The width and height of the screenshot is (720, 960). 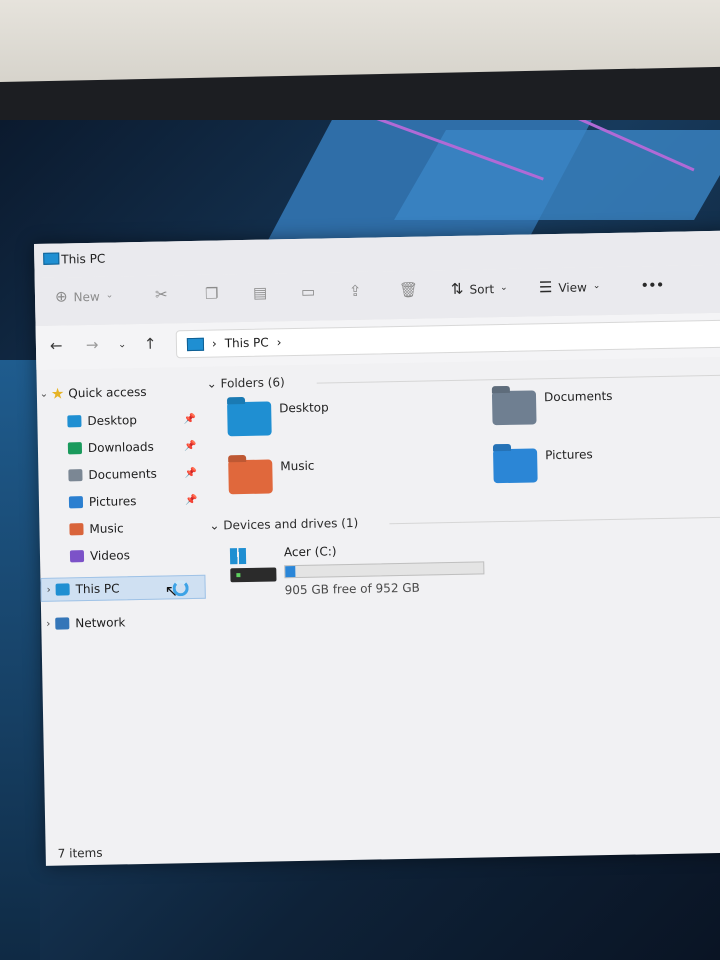 What do you see at coordinates (254, 567) in the screenshot?
I see `drive-icon` at bounding box center [254, 567].